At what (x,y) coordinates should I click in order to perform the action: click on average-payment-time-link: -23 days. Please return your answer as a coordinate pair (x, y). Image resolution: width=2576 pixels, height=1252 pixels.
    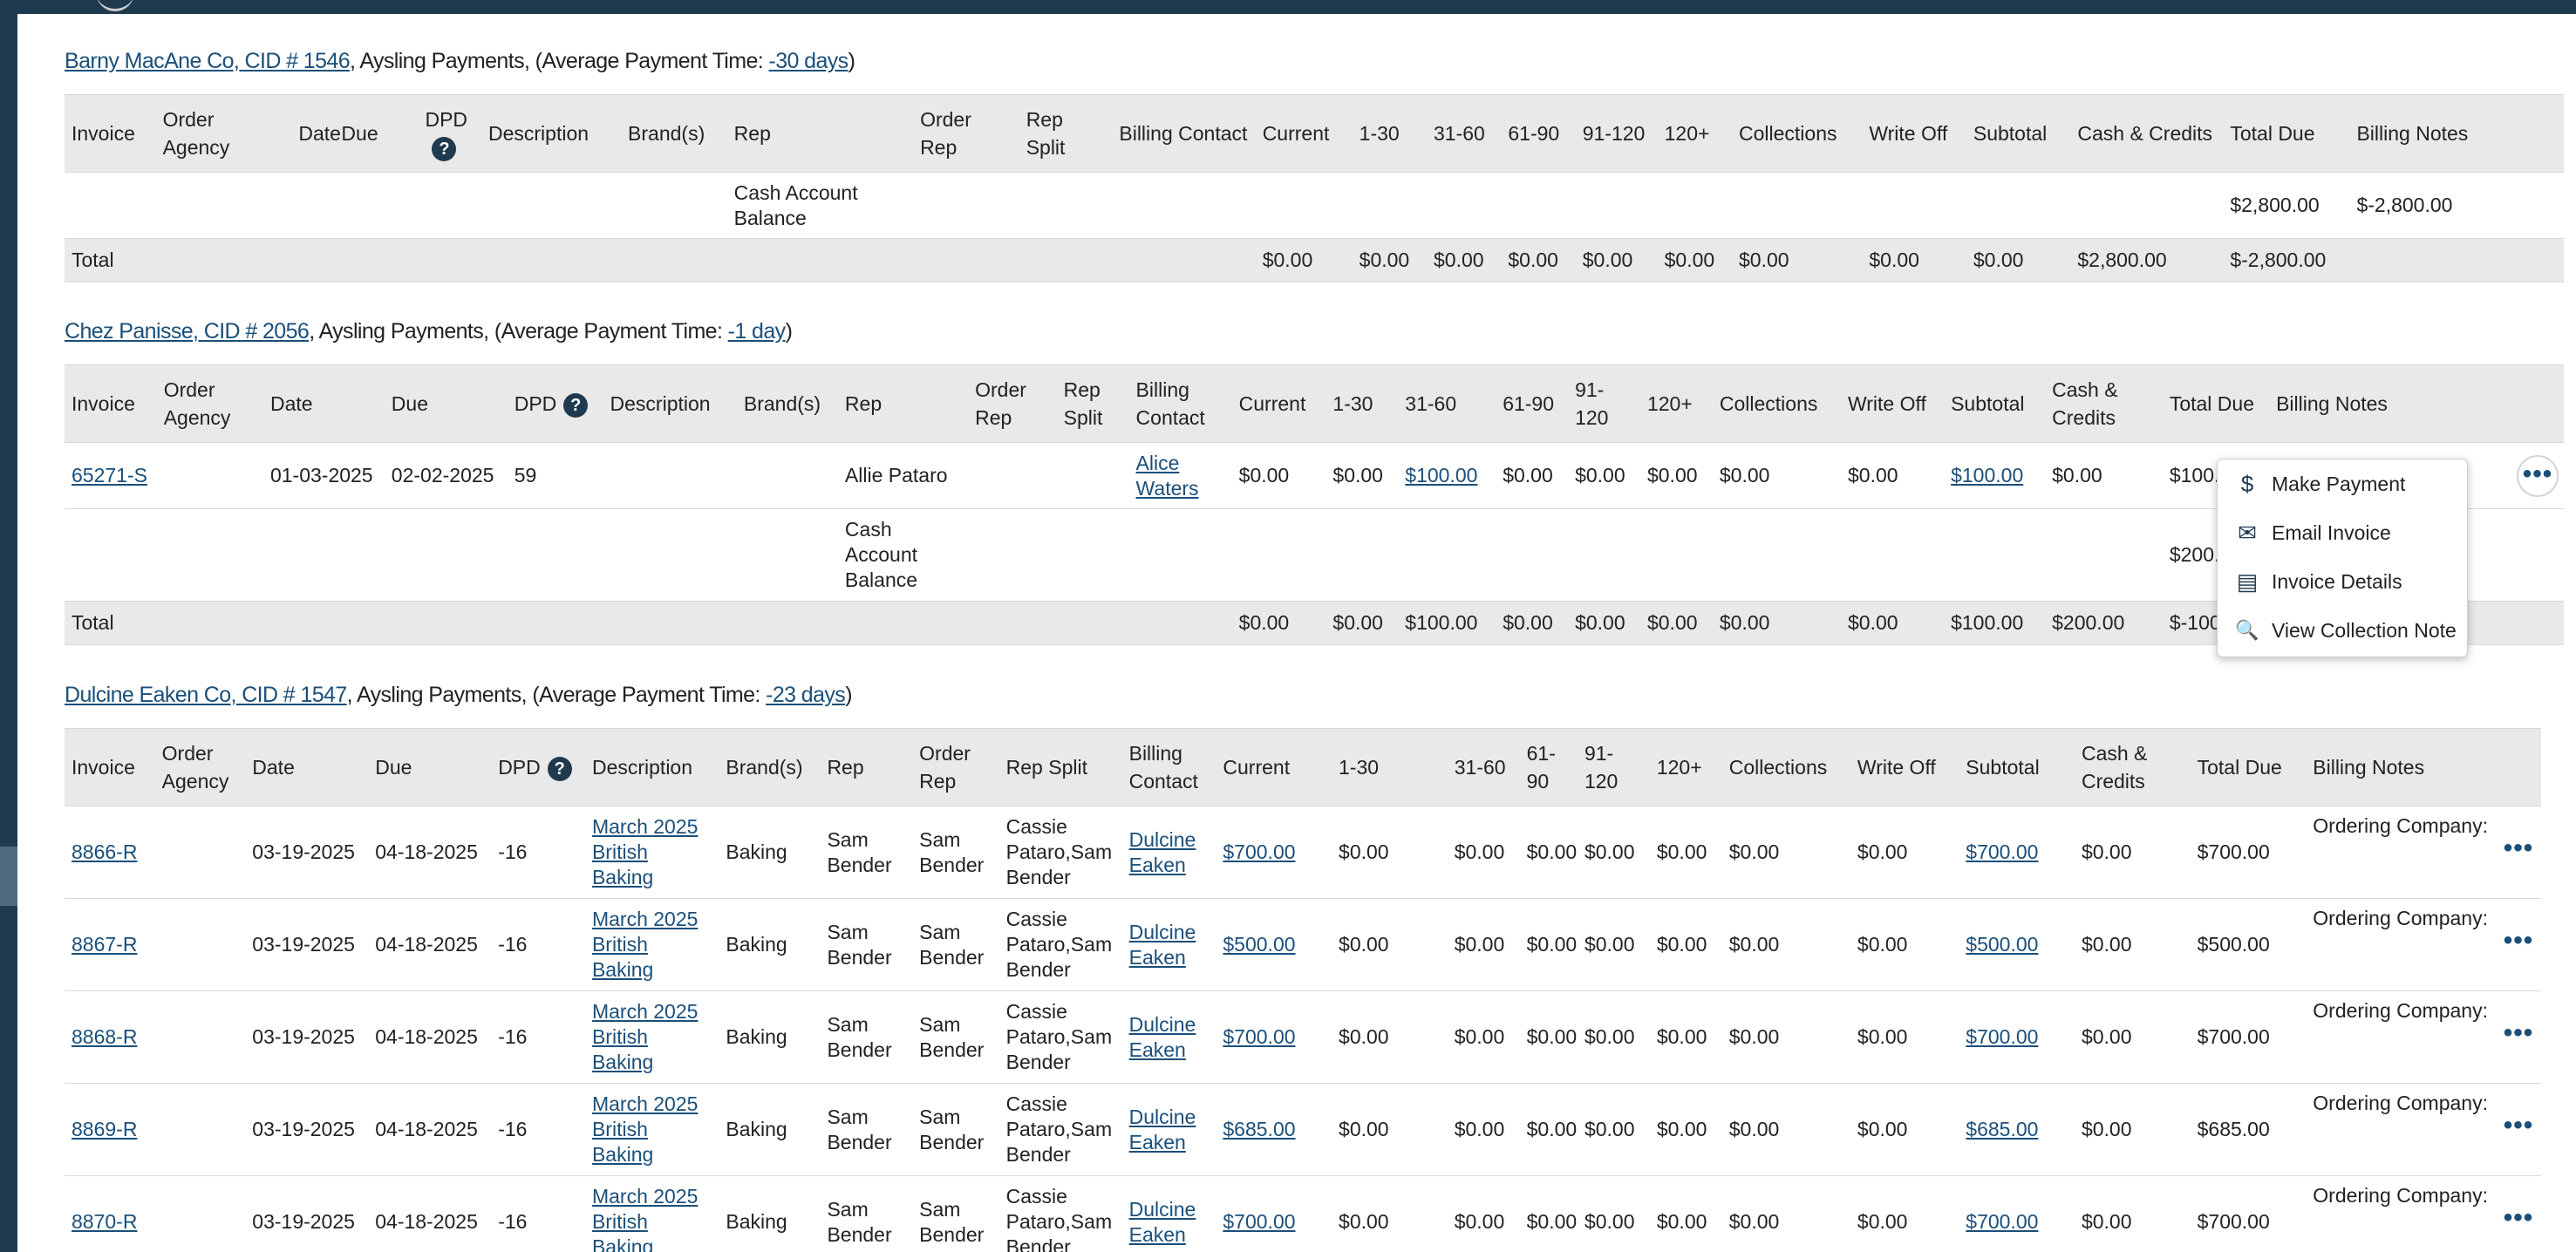
    Looking at the image, I should click on (806, 695).